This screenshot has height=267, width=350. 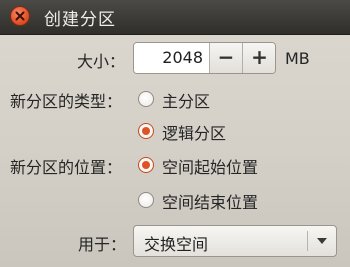 What do you see at coordinates (175, 17) in the screenshot?
I see `title-bar: 创建分区` at bounding box center [175, 17].